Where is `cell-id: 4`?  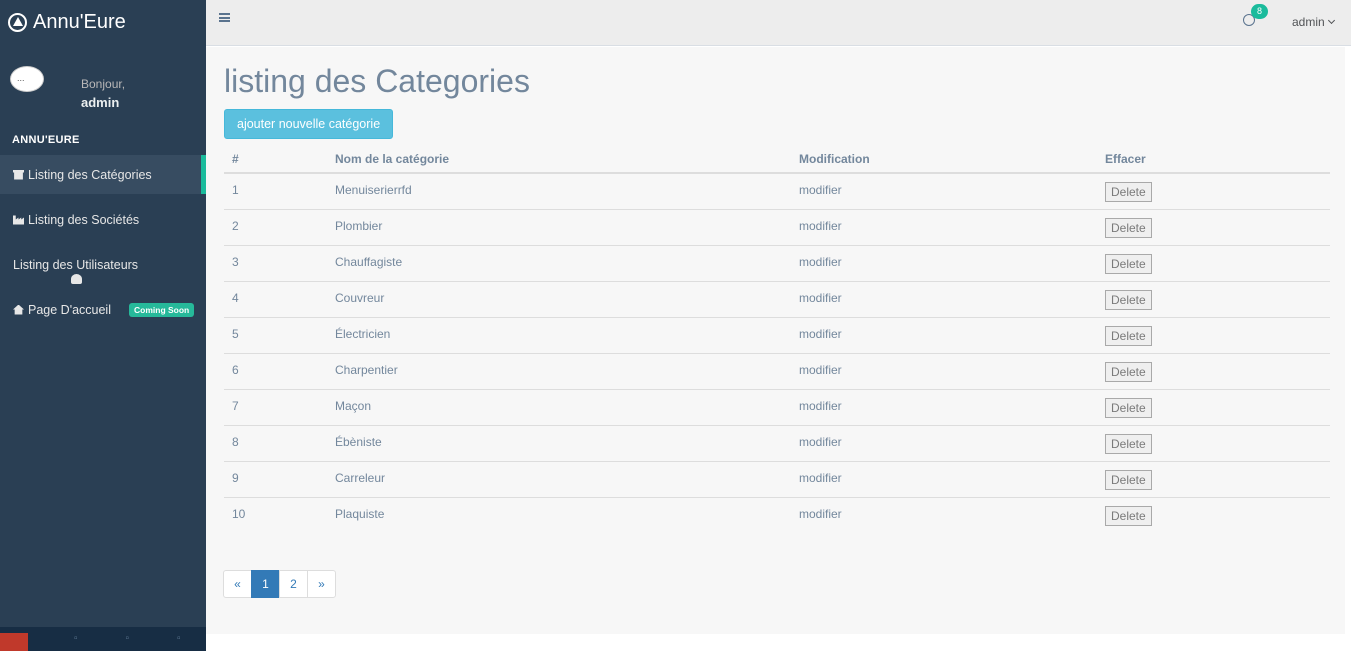 cell-id: 4 is located at coordinates (275, 298).